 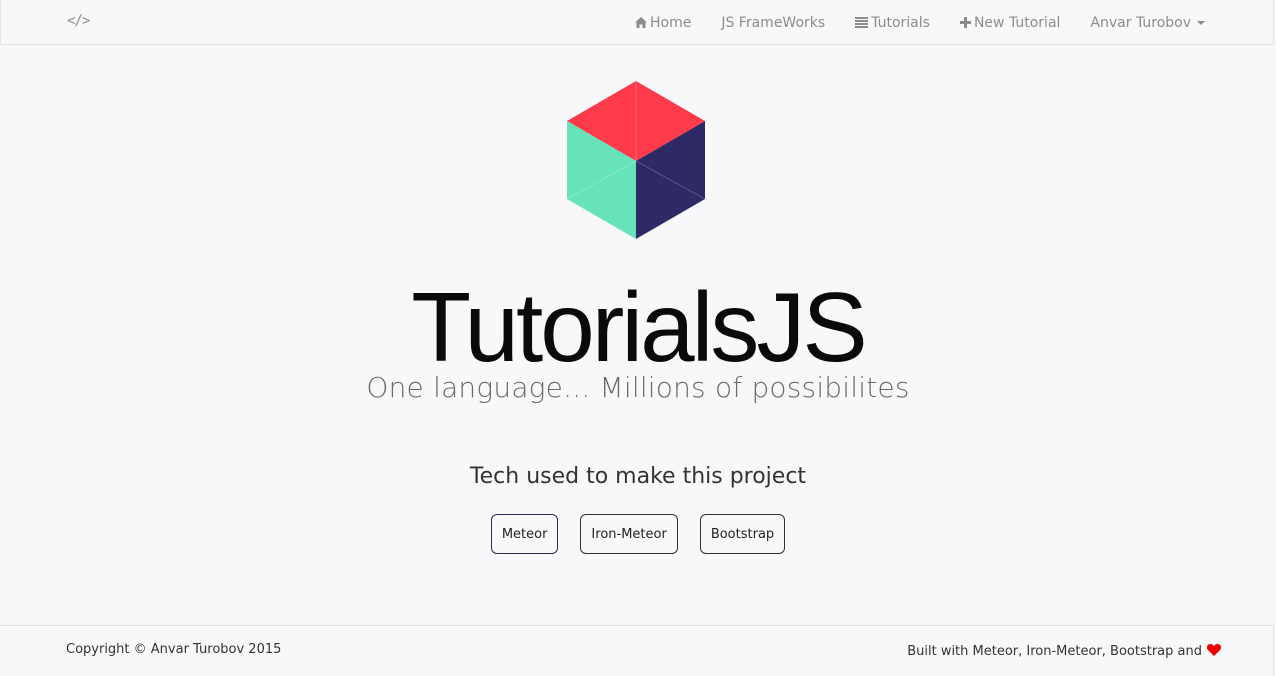 I want to click on nav-item-js-frameworks-label: JS FrameWorks, so click(x=773, y=22).